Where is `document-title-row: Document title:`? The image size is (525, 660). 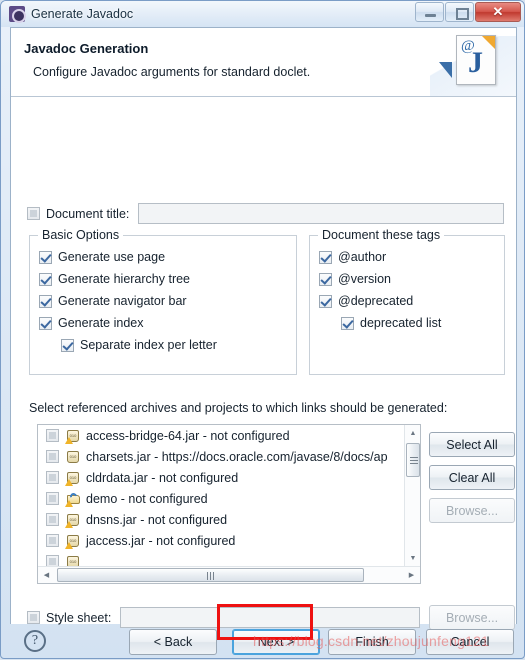
document-title-row: Document title: is located at coordinates (265, 213).